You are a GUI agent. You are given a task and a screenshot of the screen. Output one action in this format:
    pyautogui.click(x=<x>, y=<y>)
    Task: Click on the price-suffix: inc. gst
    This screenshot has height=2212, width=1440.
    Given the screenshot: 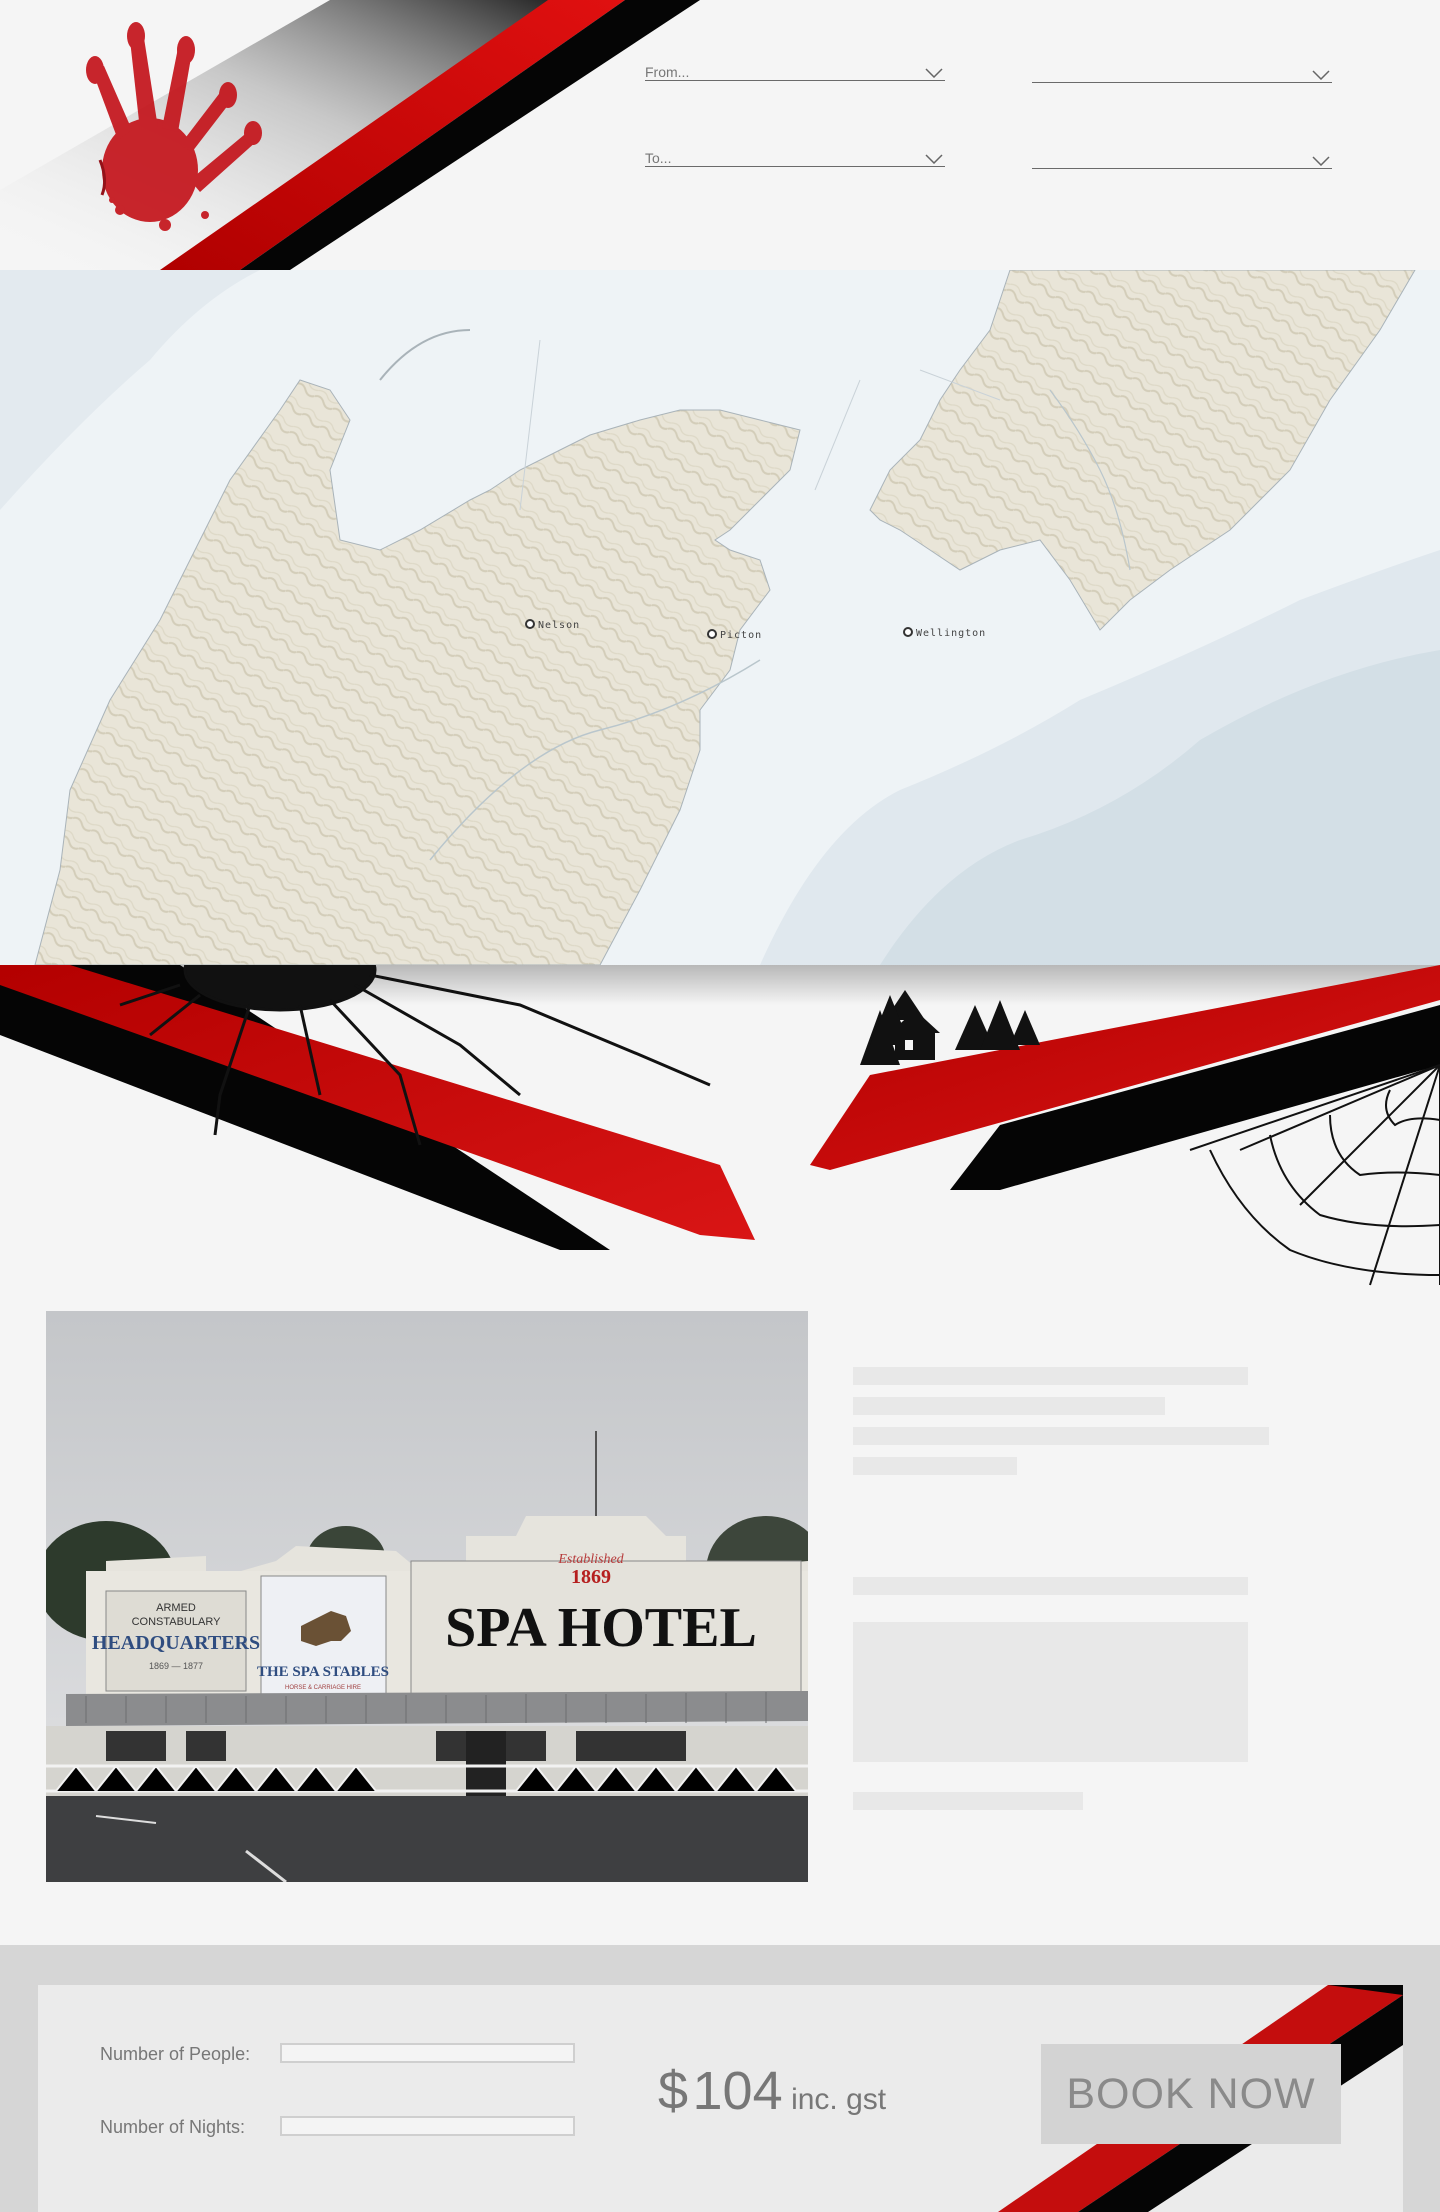 What is the action you would take?
    pyautogui.click(x=839, y=2099)
    